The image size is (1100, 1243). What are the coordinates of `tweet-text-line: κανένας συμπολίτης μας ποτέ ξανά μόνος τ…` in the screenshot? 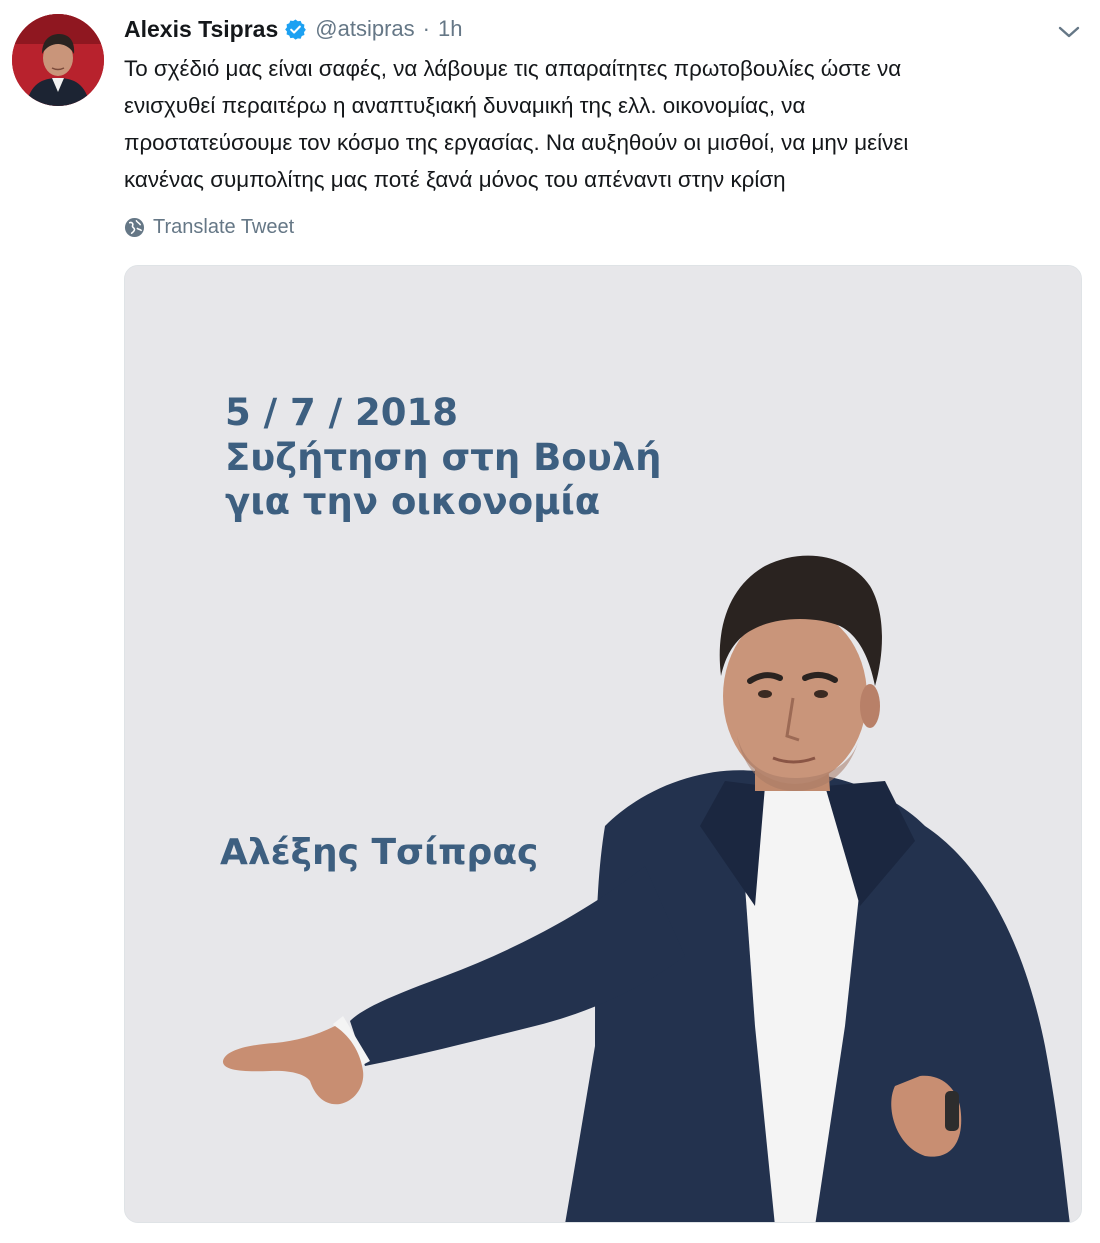 It's located at (455, 179).